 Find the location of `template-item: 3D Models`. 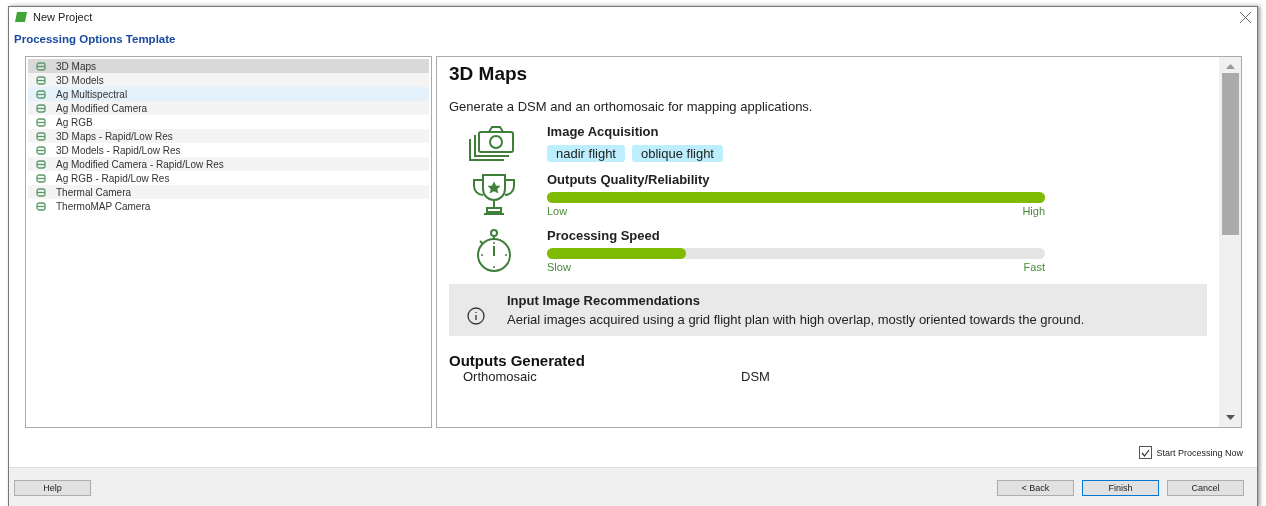

template-item: 3D Models is located at coordinates (228, 80).